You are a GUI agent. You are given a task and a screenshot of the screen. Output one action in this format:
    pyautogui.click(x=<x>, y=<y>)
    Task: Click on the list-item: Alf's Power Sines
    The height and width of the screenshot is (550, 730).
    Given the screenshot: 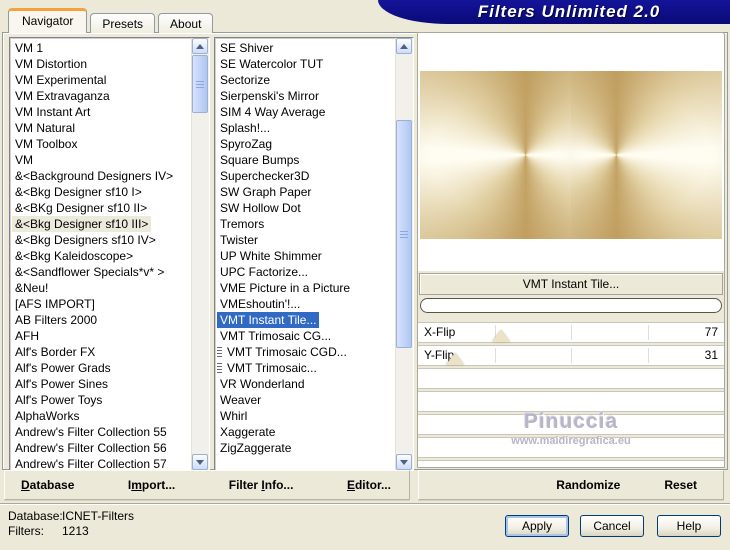 What is the action you would take?
    pyautogui.click(x=100, y=384)
    